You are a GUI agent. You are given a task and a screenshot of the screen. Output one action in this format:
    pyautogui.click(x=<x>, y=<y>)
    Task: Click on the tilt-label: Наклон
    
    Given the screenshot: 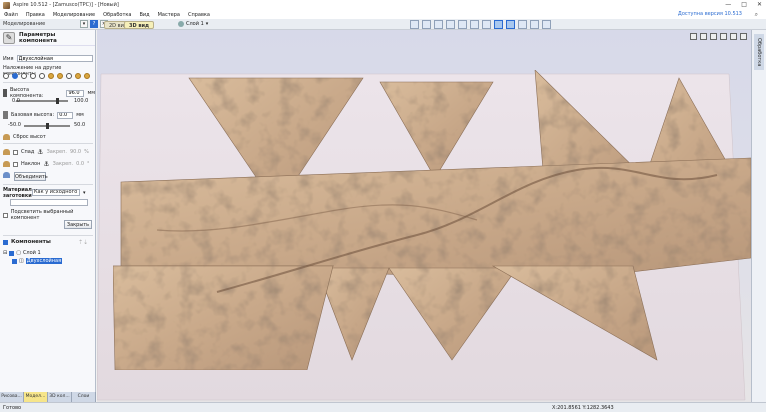 What is the action you would take?
    pyautogui.click(x=31, y=164)
    